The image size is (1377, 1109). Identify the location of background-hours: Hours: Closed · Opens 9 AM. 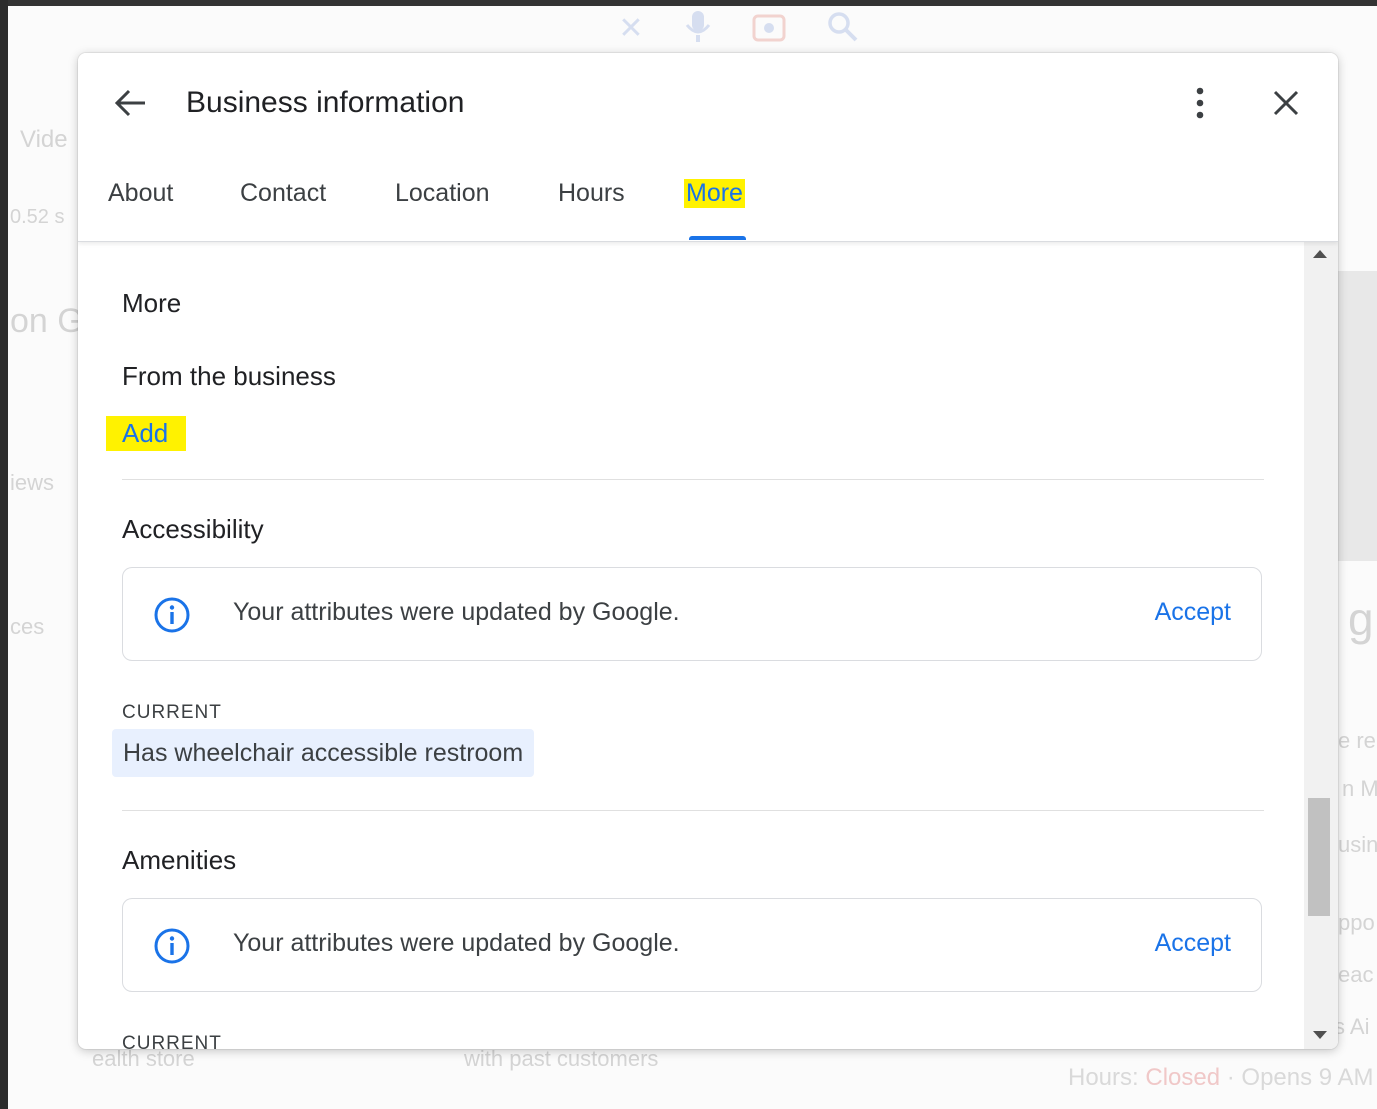
(1220, 1078).